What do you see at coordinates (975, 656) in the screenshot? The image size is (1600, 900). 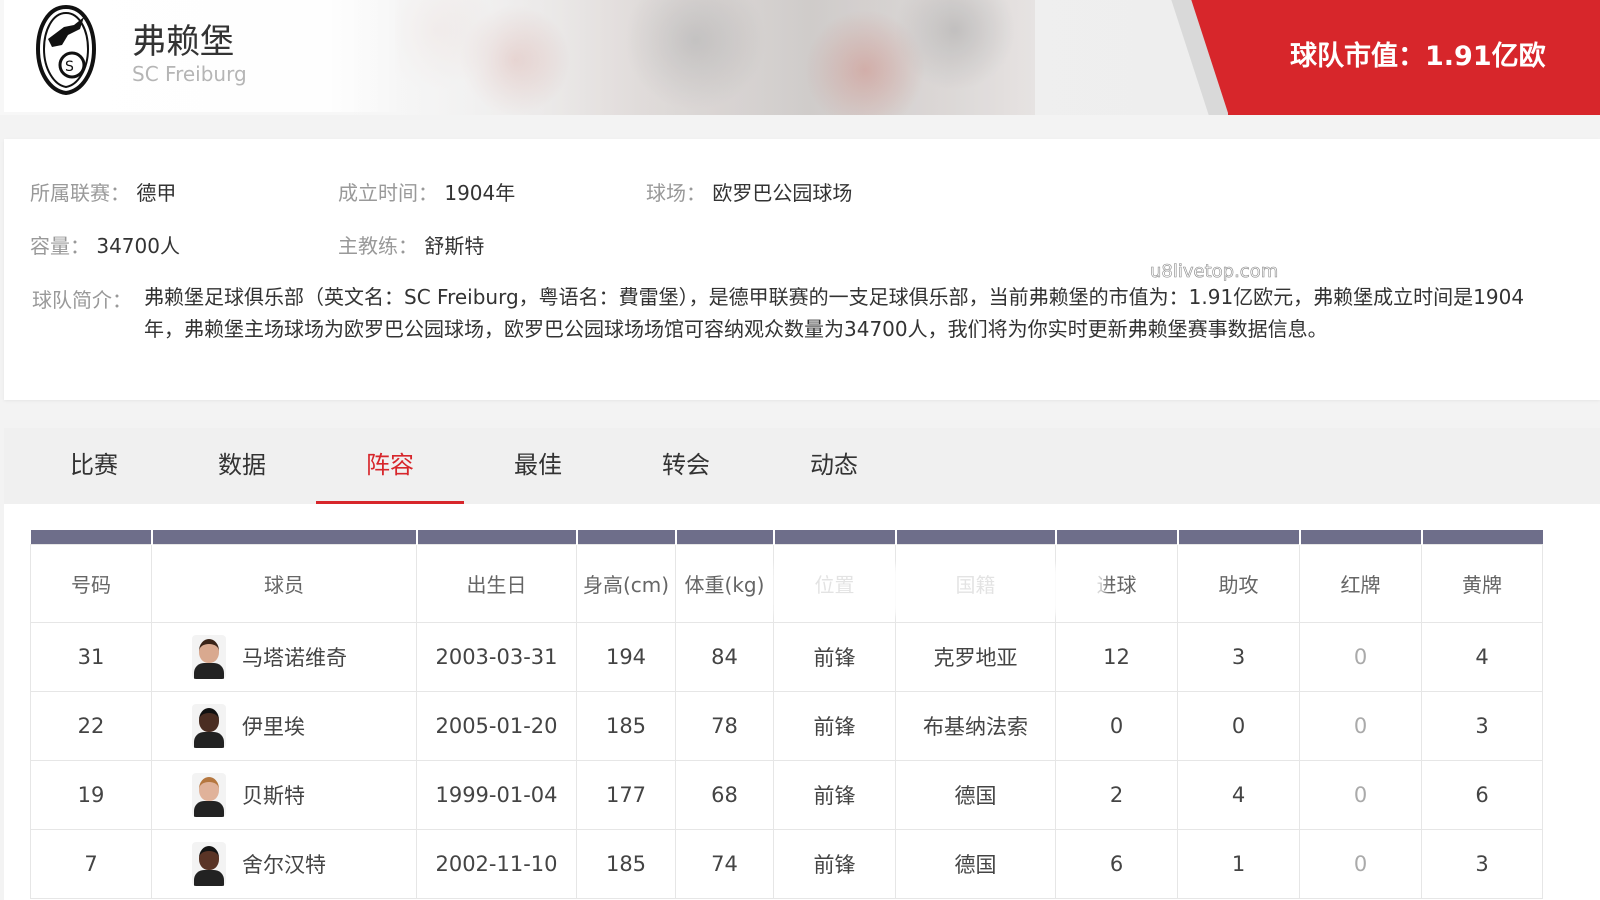 I see `player-nation: 克罗地亚` at bounding box center [975, 656].